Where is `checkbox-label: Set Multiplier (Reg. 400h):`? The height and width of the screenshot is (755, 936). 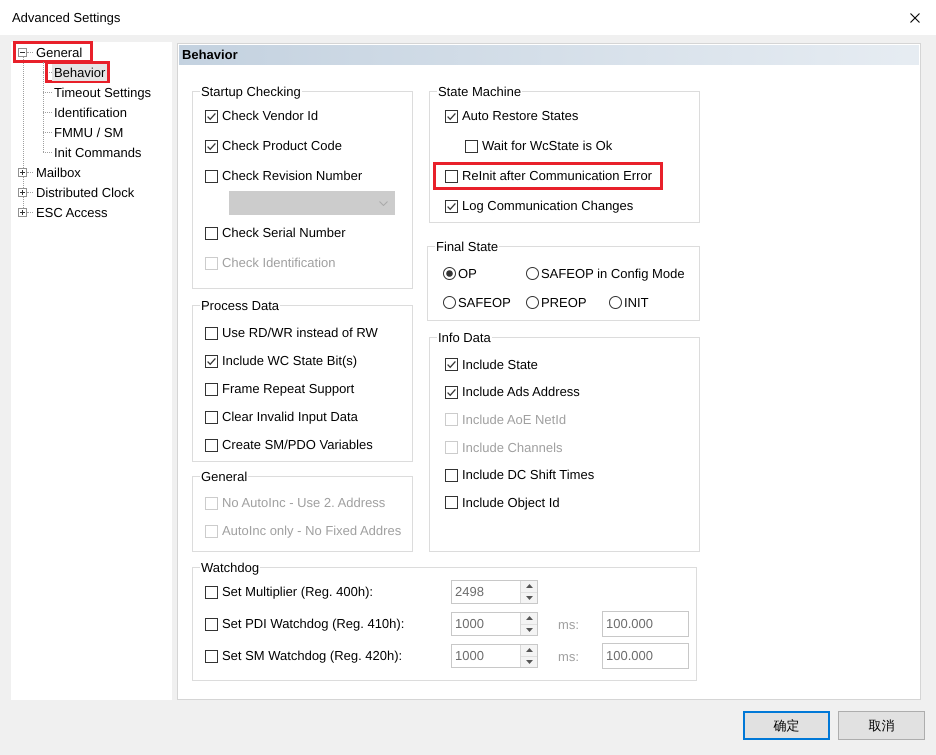 checkbox-label: Set Multiplier (Reg. 400h): is located at coordinates (298, 592).